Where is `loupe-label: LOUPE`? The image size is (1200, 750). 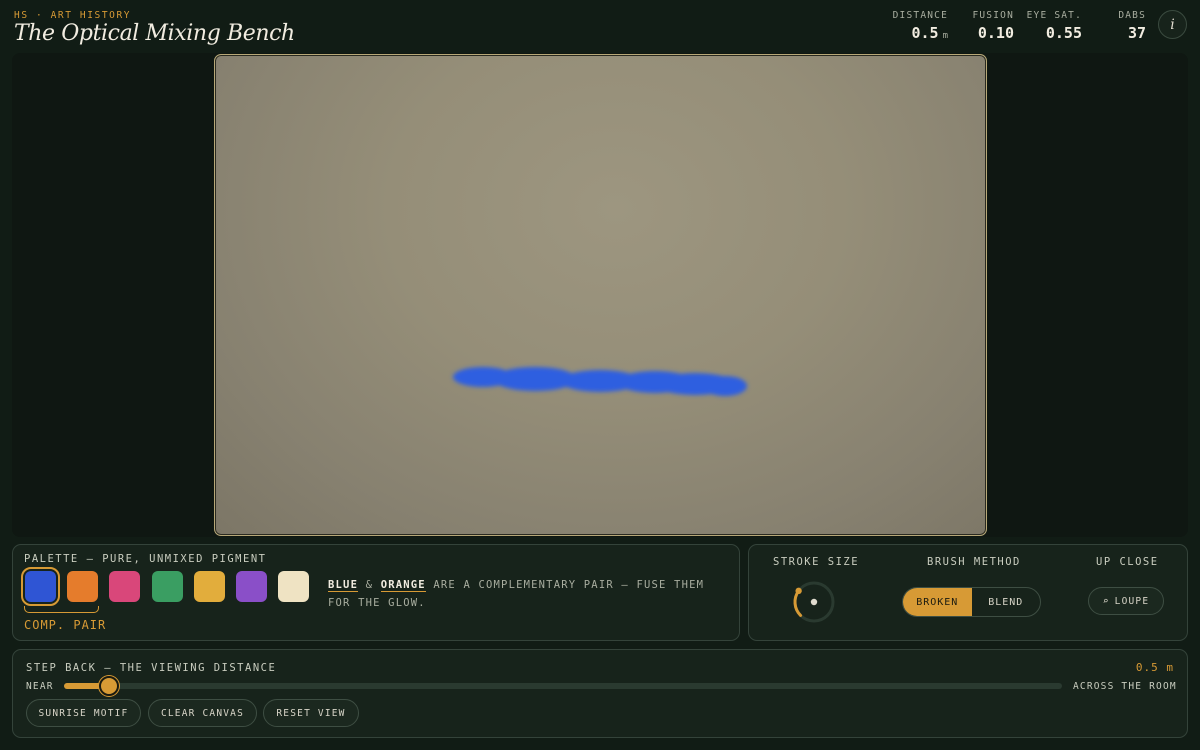
loupe-label: LOUPE is located at coordinates (1132, 601).